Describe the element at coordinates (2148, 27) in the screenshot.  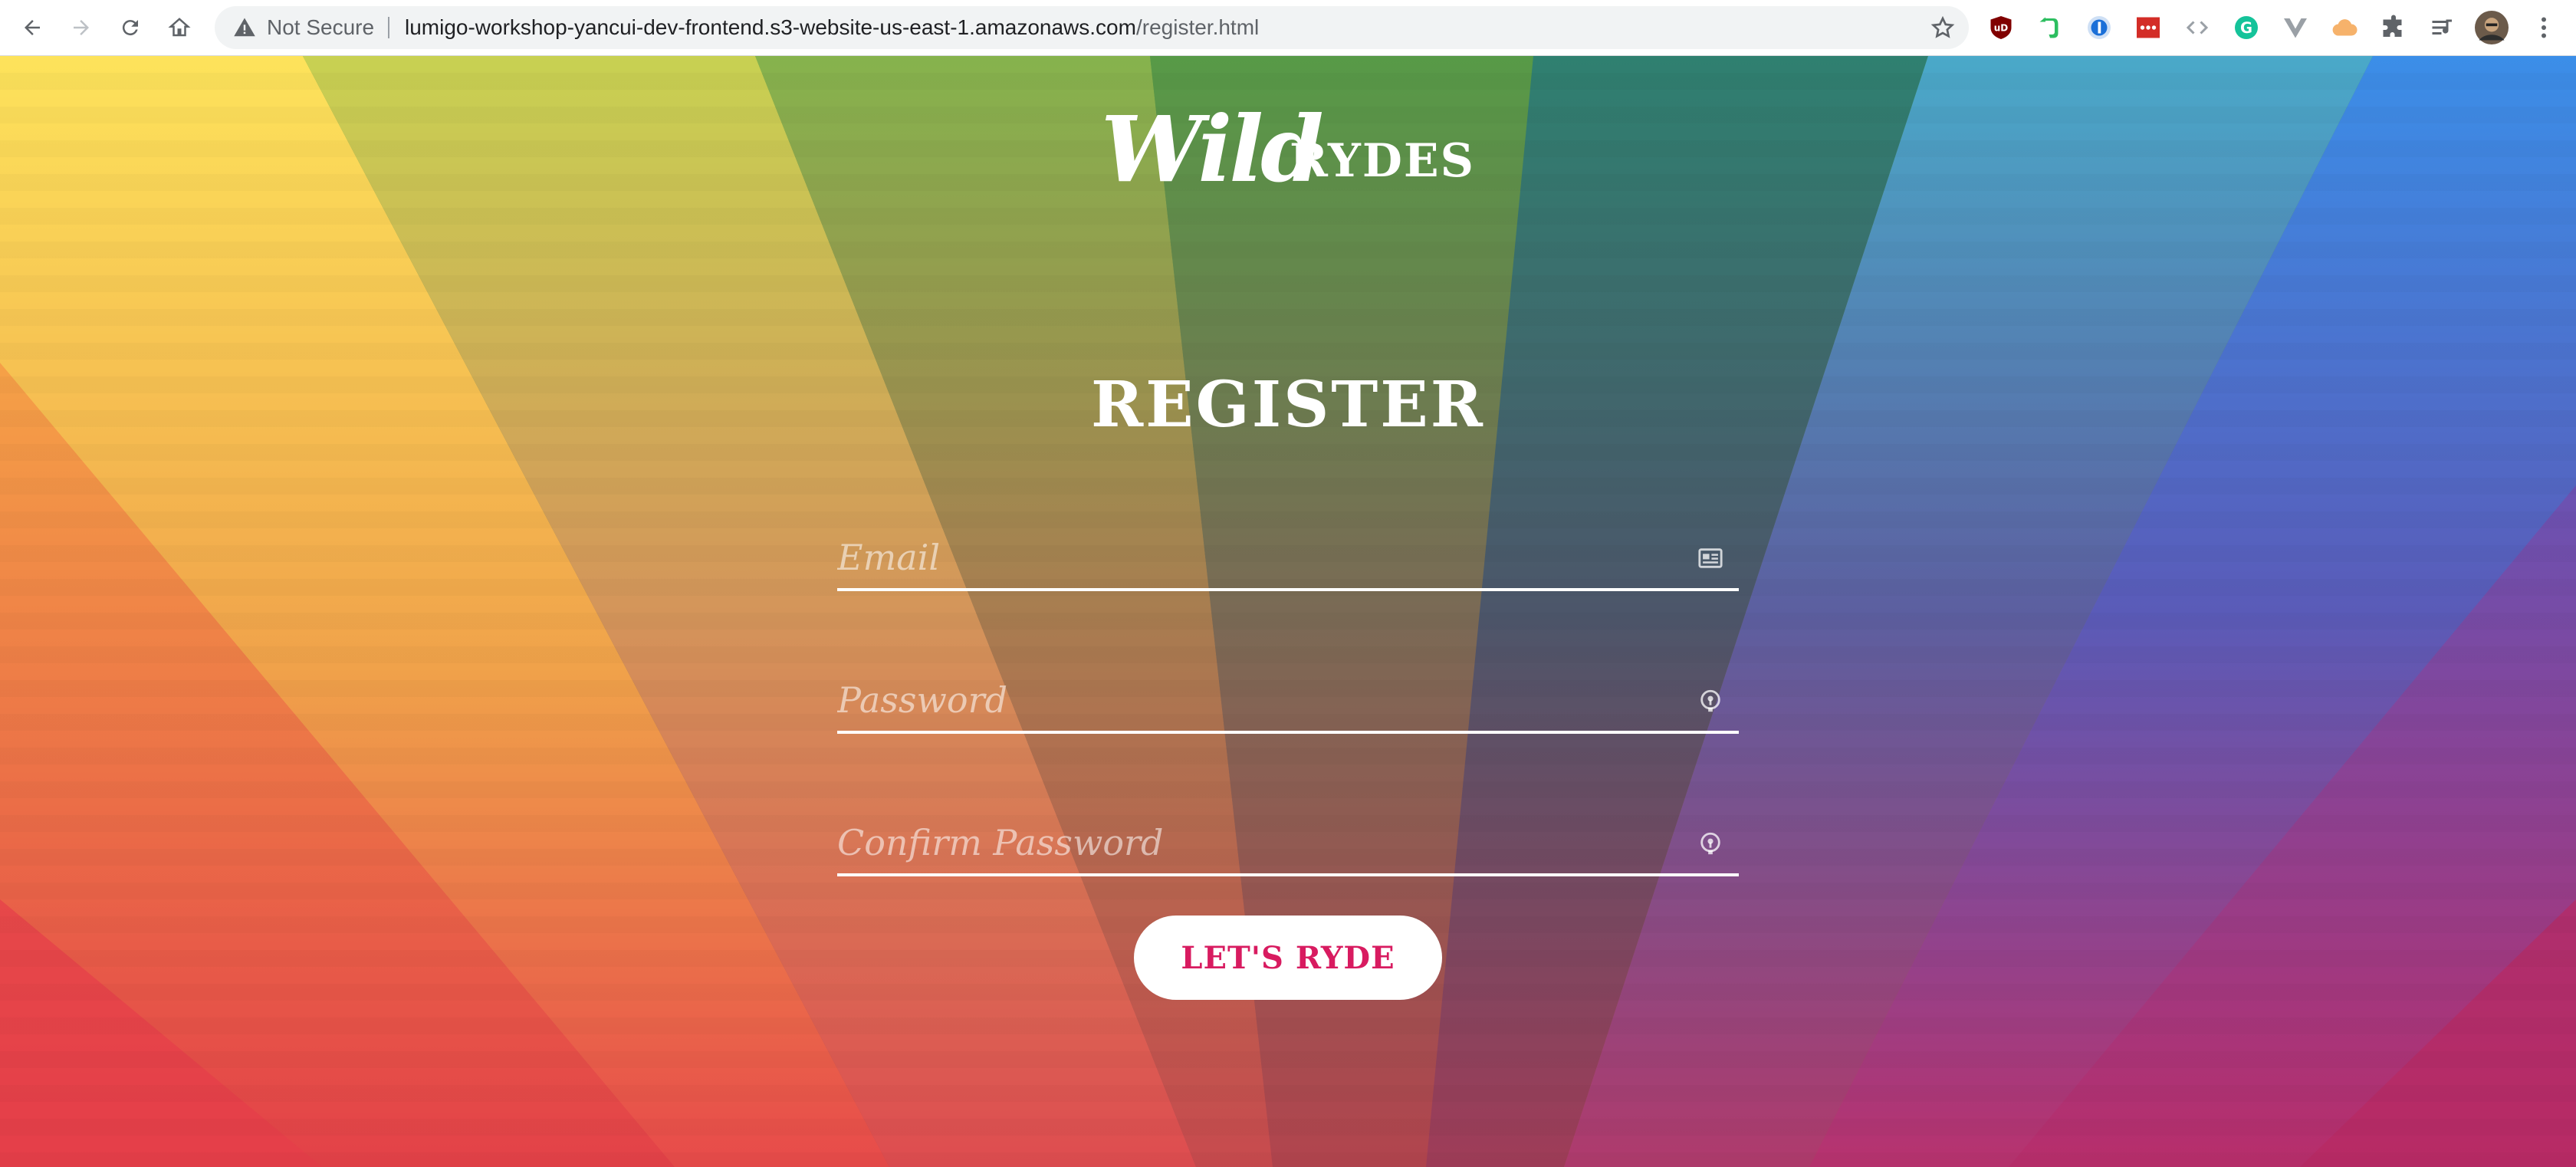
I see `lastpass-icon` at that location.